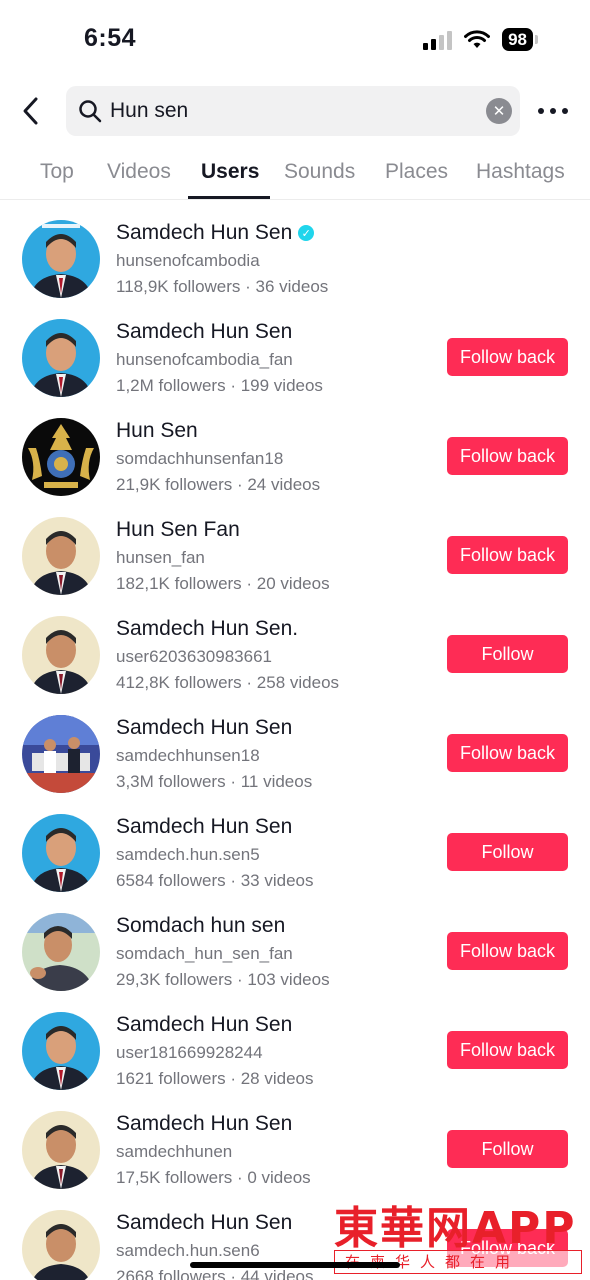 The height and width of the screenshot is (1280, 590). Describe the element at coordinates (218, 484) in the screenshot. I see `user-stats: 21,9K followers · 24 videos` at that location.